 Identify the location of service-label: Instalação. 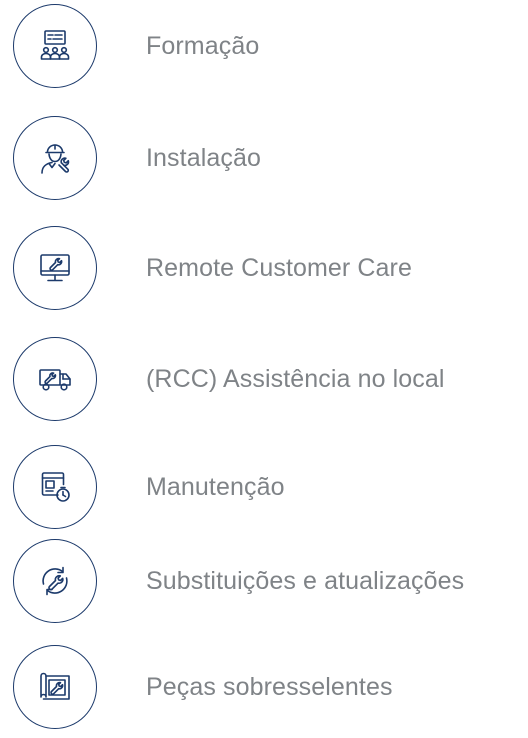
(203, 158).